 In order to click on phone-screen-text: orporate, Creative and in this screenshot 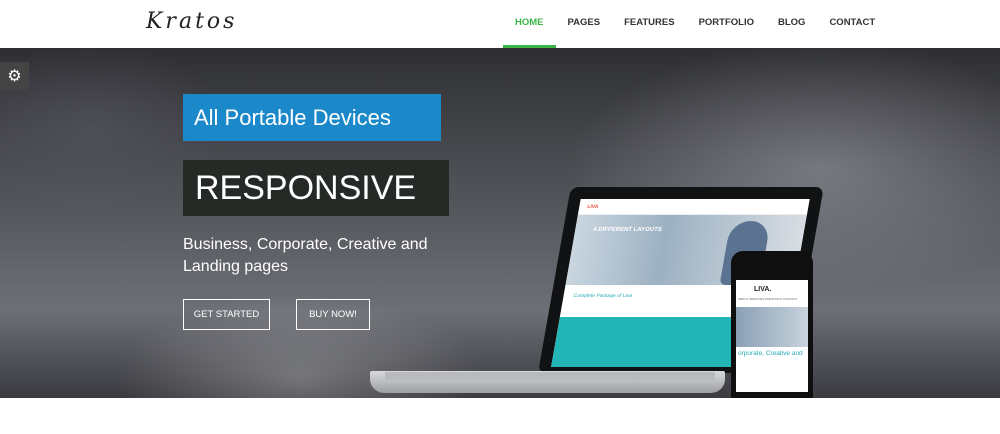, I will do `click(770, 353)`.